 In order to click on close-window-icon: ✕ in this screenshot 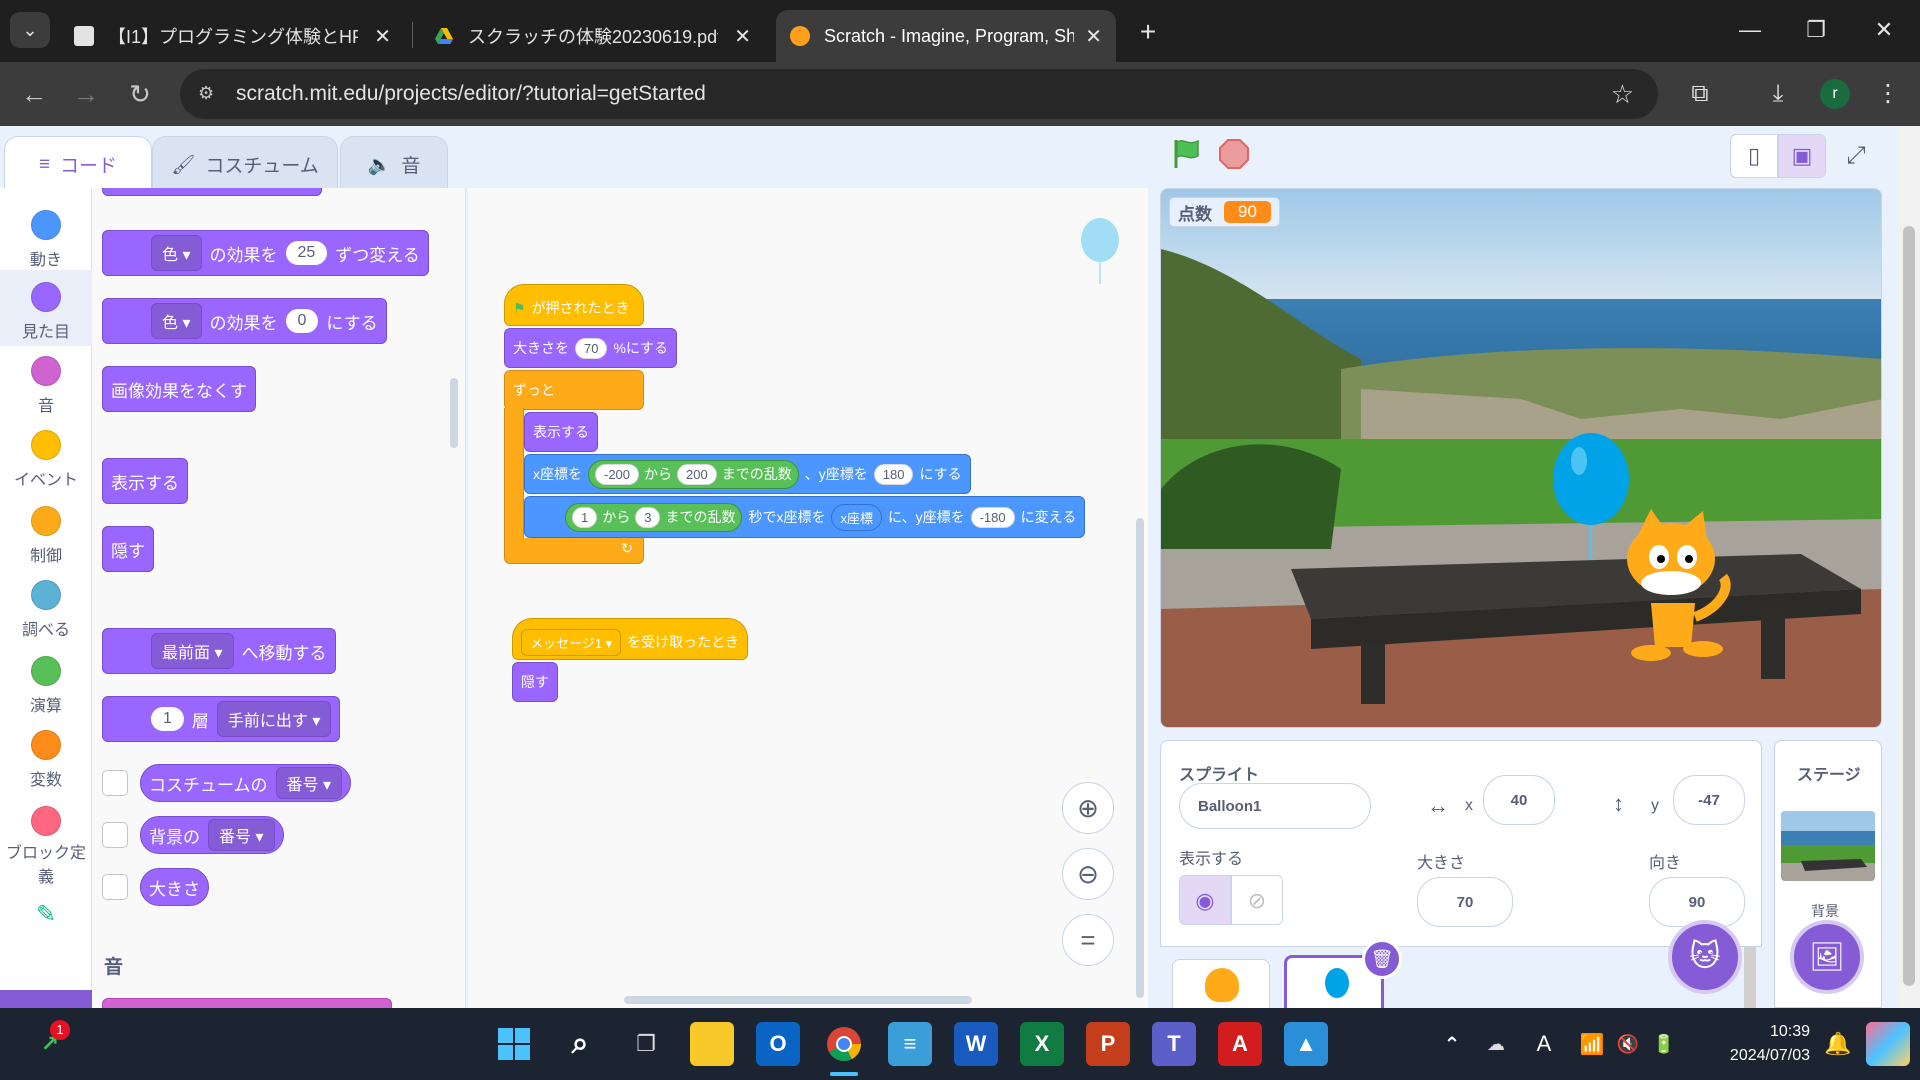, I will do `click(1884, 30)`.